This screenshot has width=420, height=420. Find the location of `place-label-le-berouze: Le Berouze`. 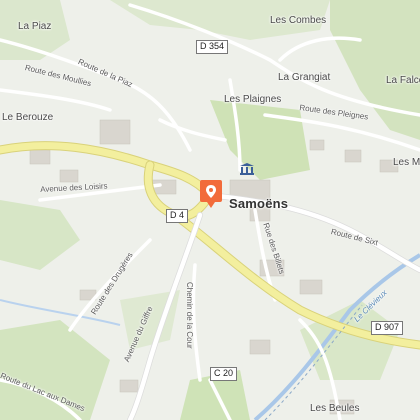

place-label-le-berouze: Le Berouze is located at coordinates (28, 117).